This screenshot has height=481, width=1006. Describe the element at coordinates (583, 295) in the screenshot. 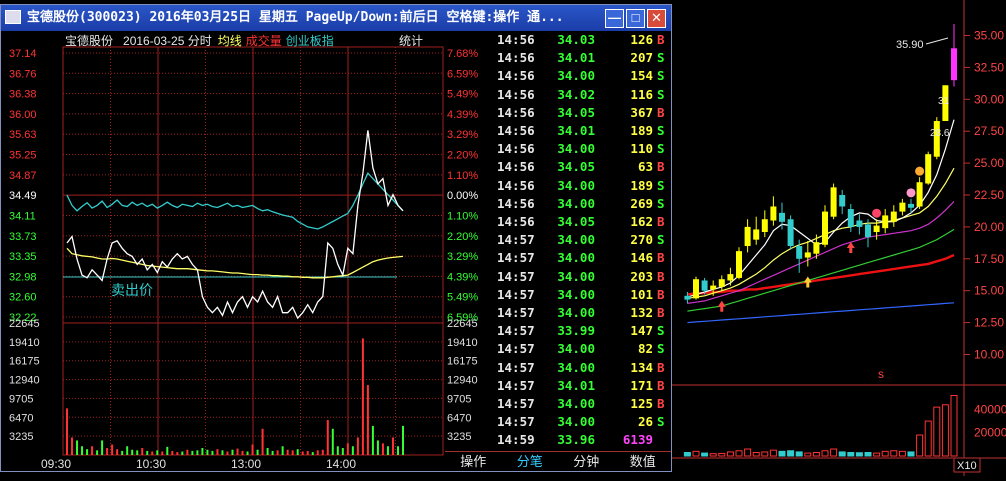

I see `tick-row: 14:57 34.00 101 B` at that location.